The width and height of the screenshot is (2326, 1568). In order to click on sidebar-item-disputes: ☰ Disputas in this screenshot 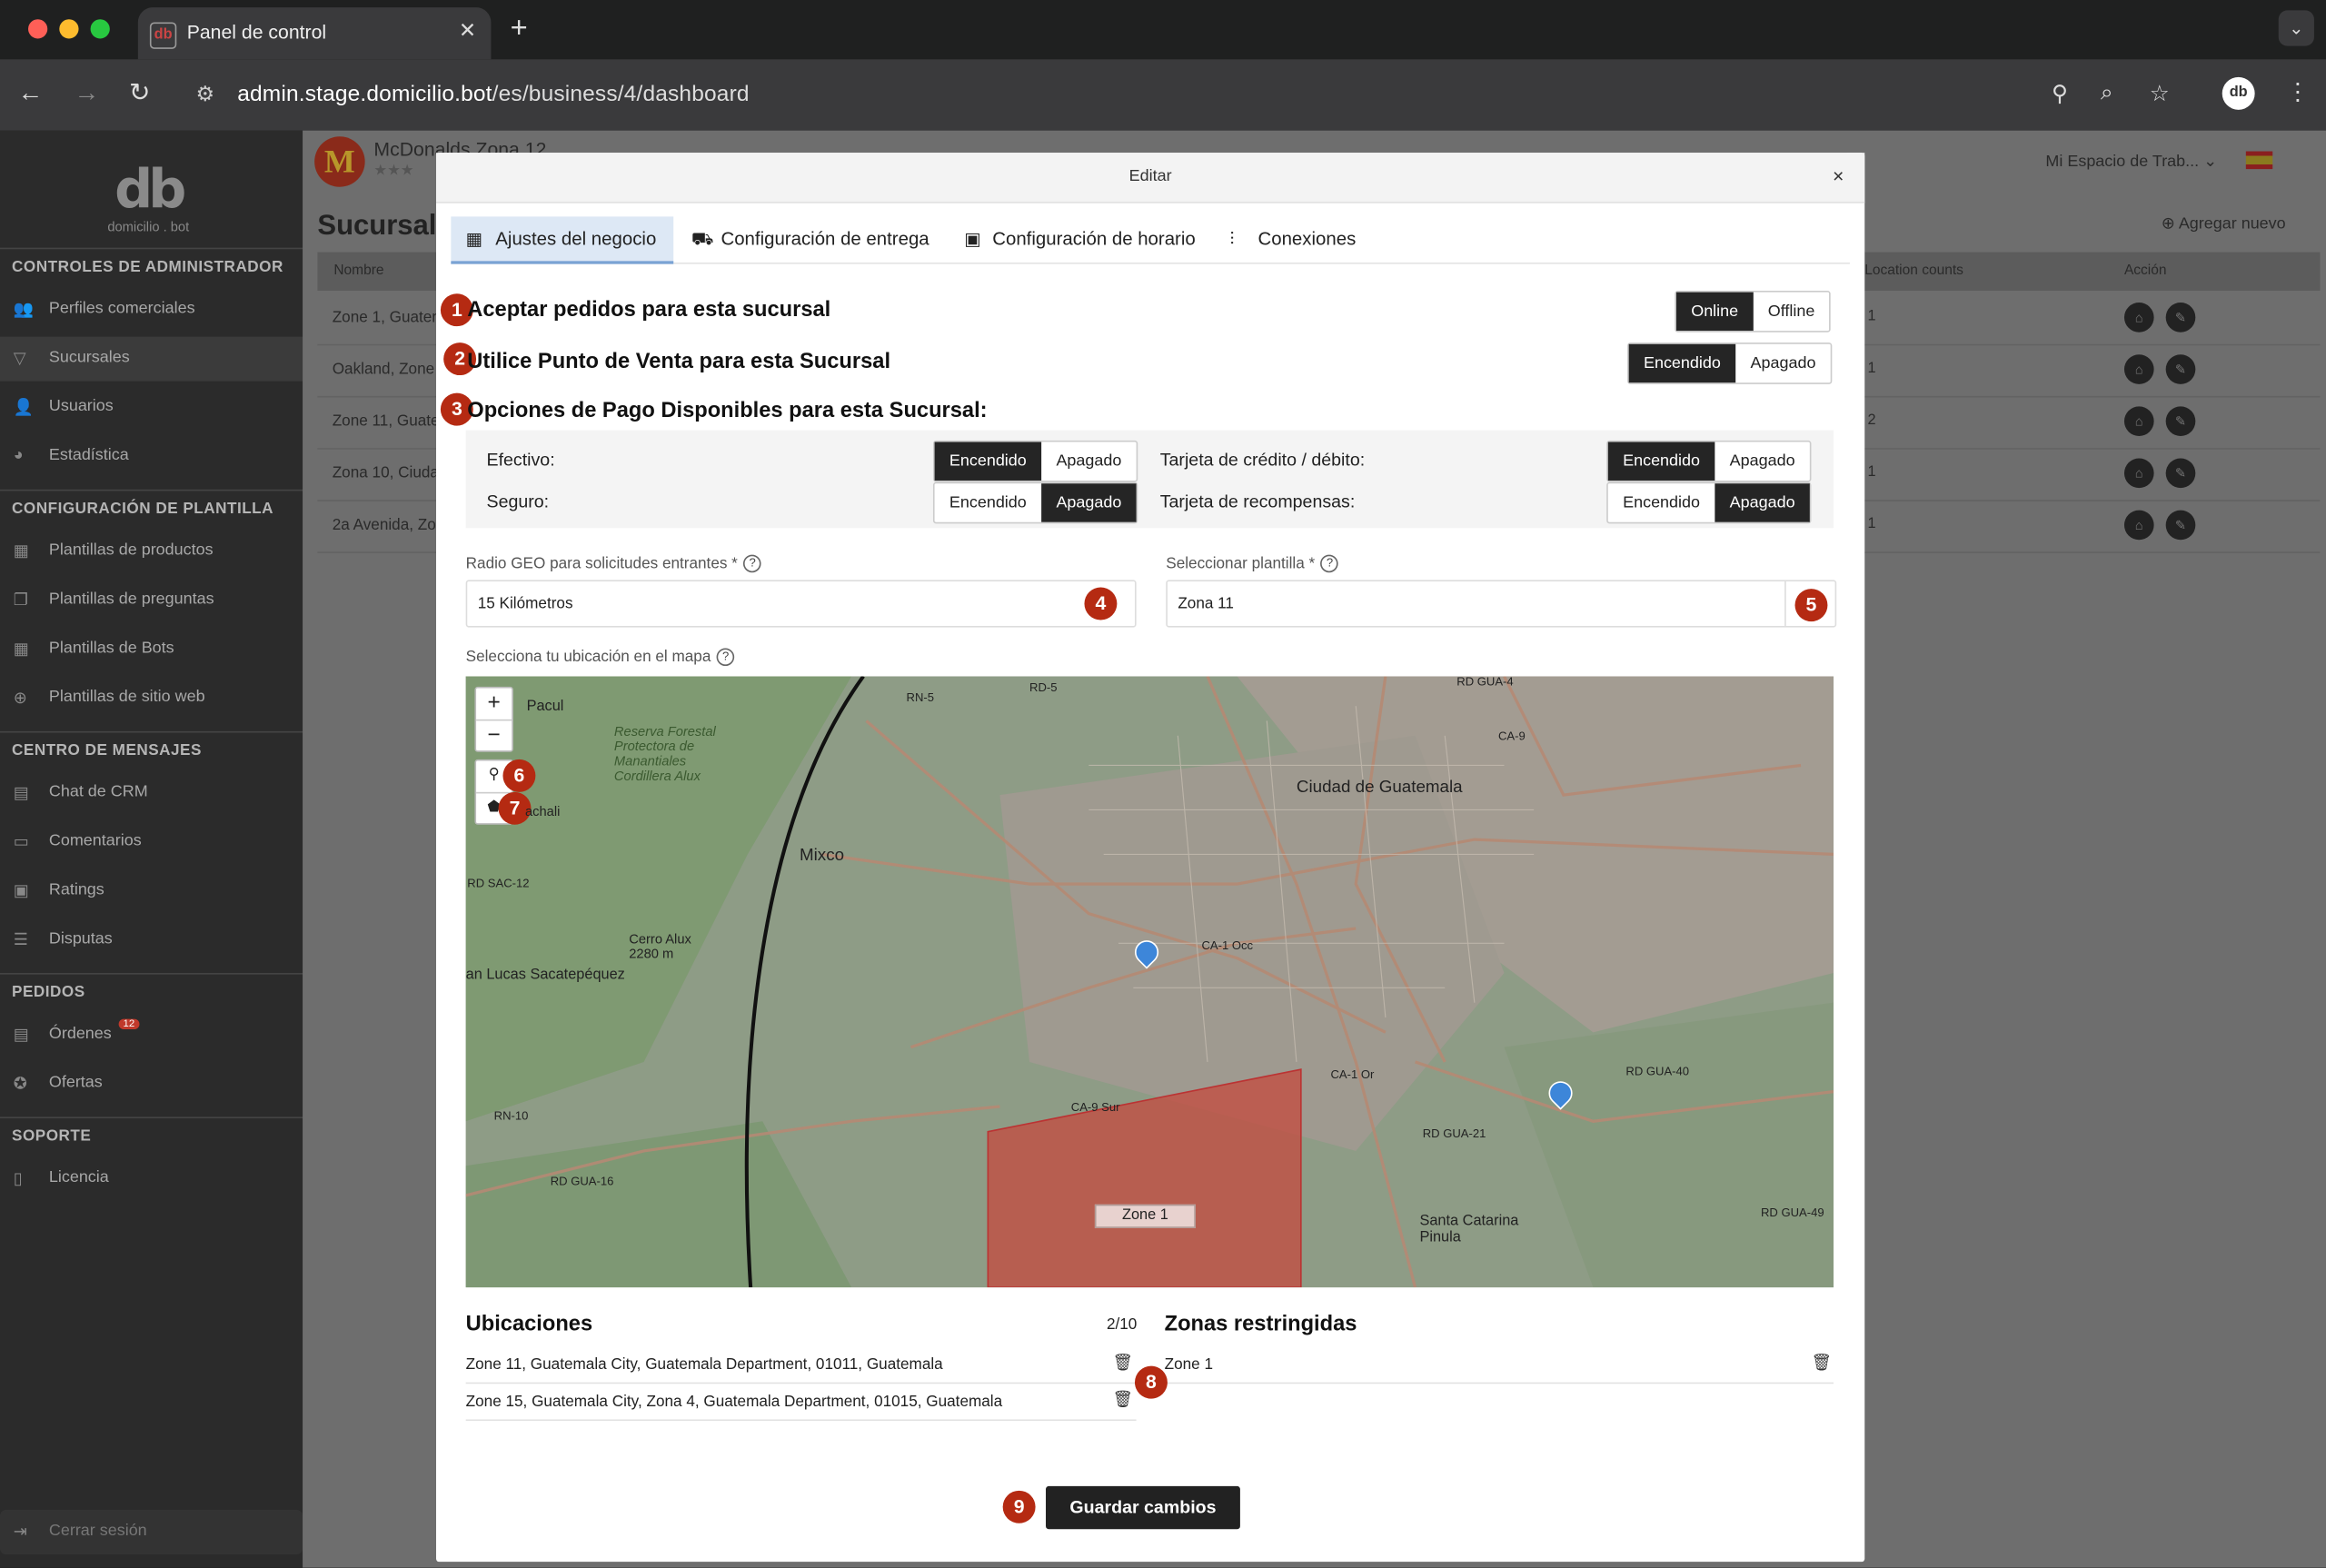, I will do `click(151, 940)`.